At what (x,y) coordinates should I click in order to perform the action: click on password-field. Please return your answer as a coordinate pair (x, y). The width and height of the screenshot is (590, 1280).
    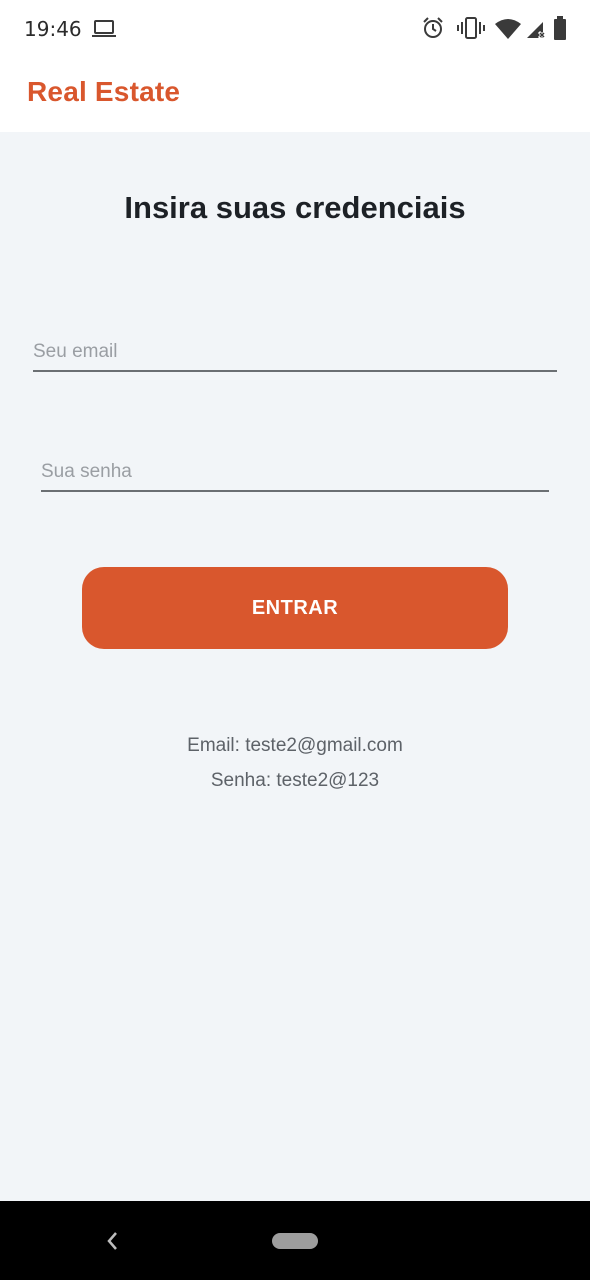
    Looking at the image, I should click on (295, 473).